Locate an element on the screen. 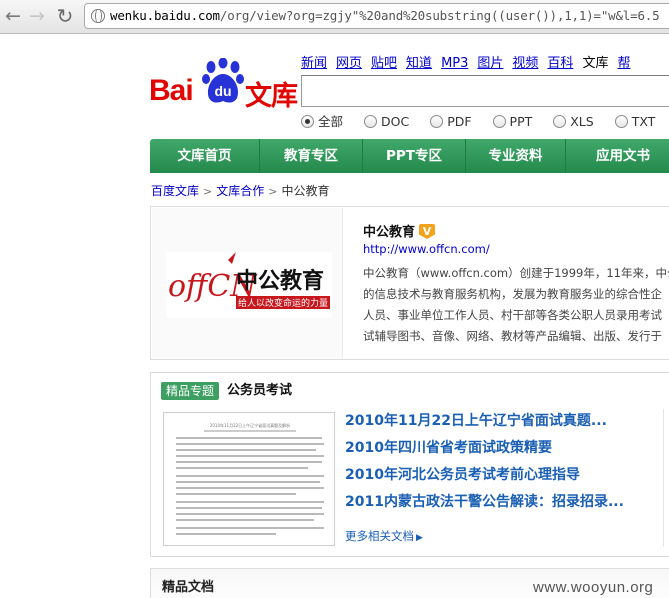 The height and width of the screenshot is (598, 669). menu-documents: 应用文书 is located at coordinates (617, 156).